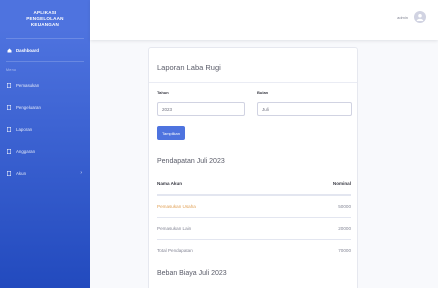  I want to click on sidebar-brand: APLIKASI PENGELOLAAN KEUANGAN, so click(45, 19).